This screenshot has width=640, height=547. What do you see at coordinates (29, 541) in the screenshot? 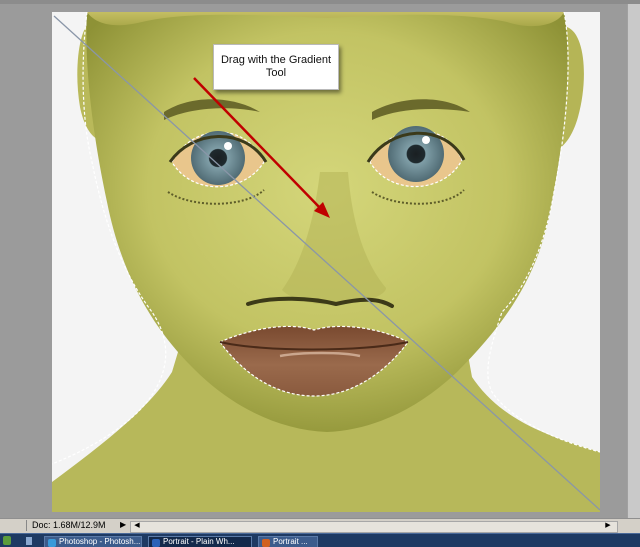
I see `quick-launch-icon` at bounding box center [29, 541].